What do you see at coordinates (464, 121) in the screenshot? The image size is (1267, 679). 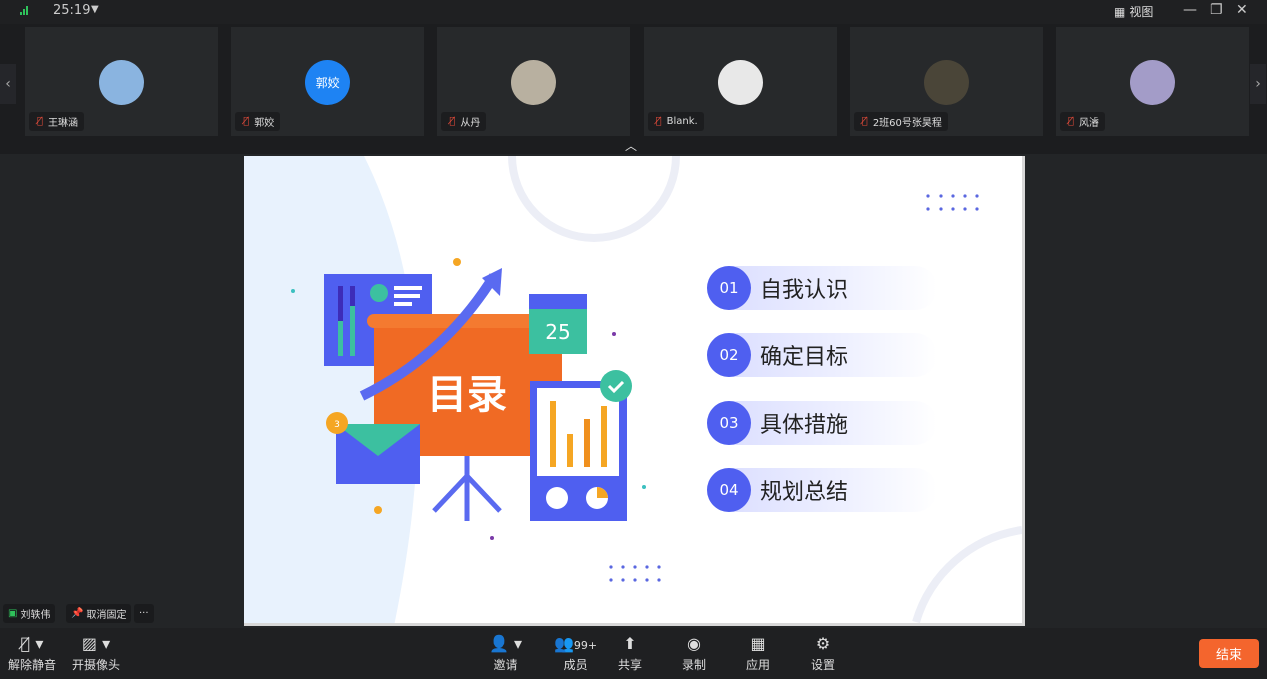 I see `participant-name-tag: 🎙̸ 从丹` at bounding box center [464, 121].